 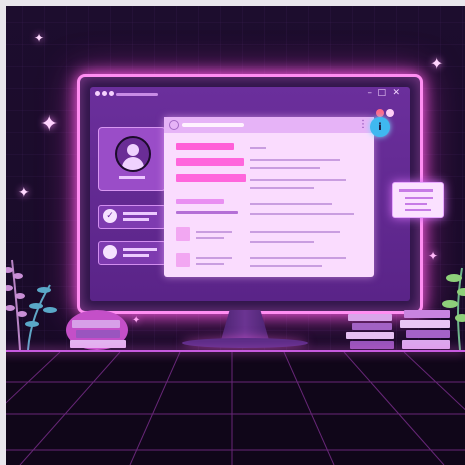 What do you see at coordinates (137, 94) in the screenshot?
I see `titlebar-bar` at bounding box center [137, 94].